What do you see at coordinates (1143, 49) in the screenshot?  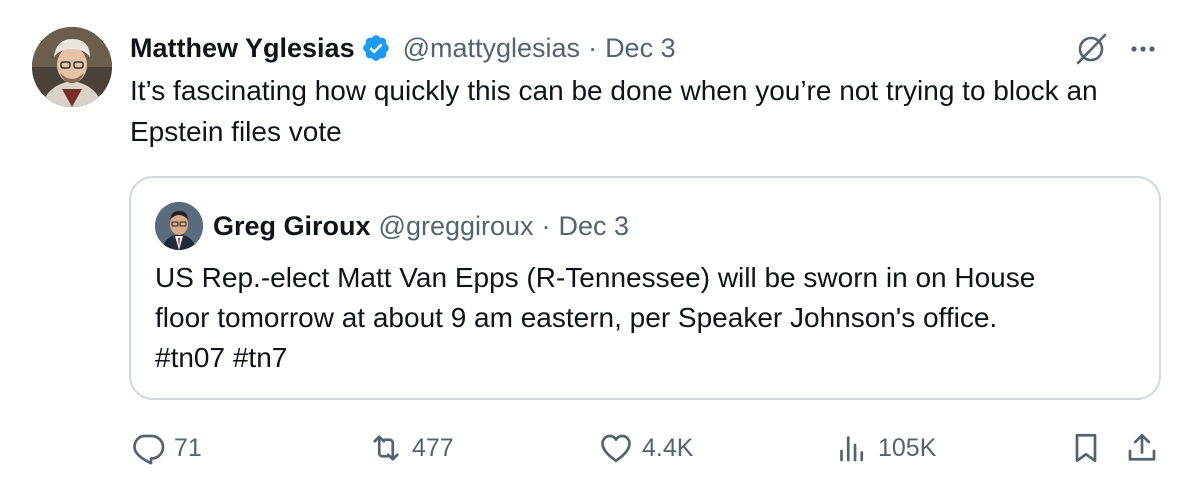 I see `more-icon` at bounding box center [1143, 49].